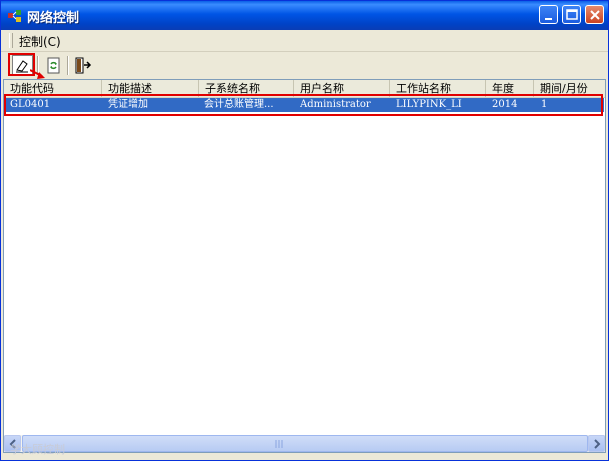 This screenshot has height=461, width=609. I want to click on network-app-icon, so click(14, 16).